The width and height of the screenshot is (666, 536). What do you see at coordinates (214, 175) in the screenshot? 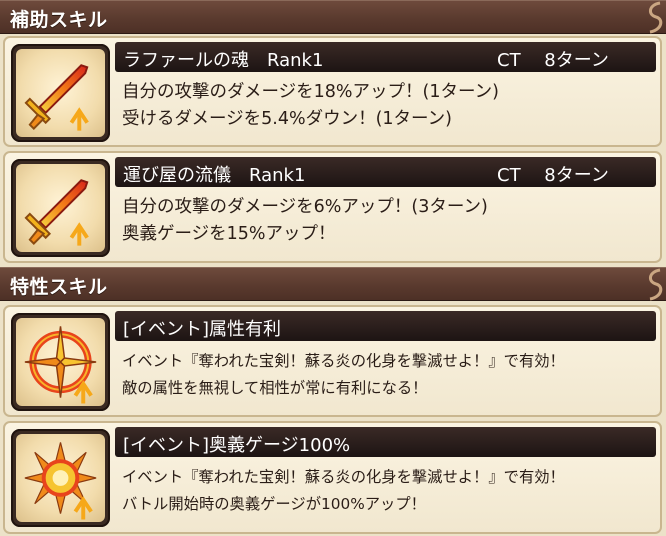
I see `skill-name: 運び屋の流儀 Rank1` at bounding box center [214, 175].